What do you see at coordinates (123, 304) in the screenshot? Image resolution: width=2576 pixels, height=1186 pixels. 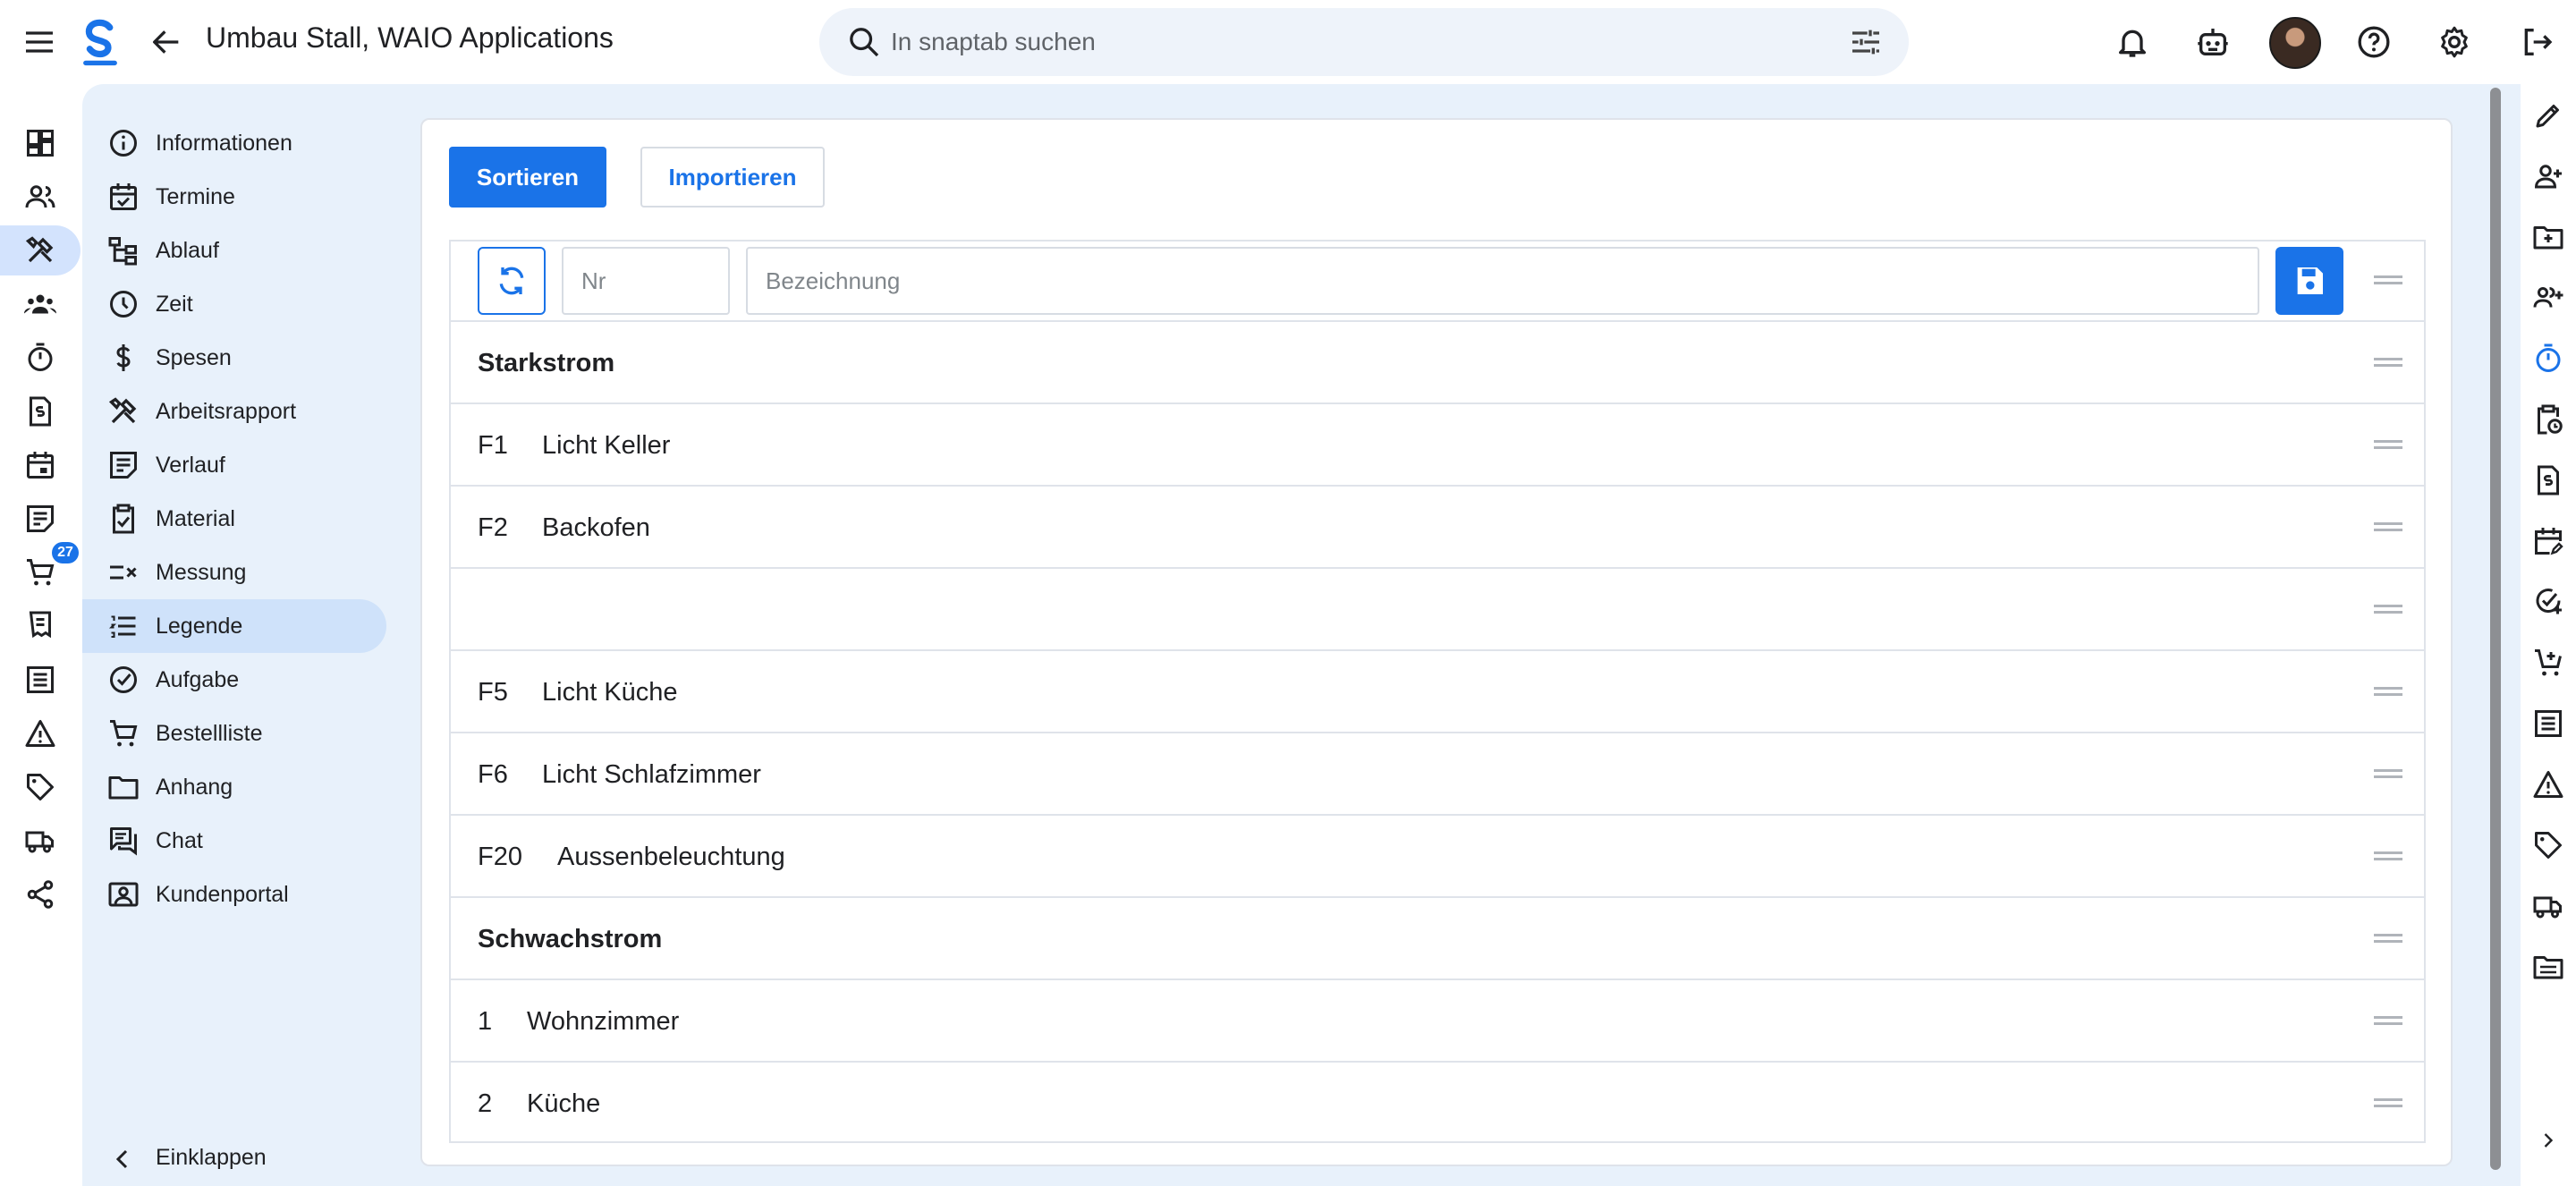 I see `clock-icon` at bounding box center [123, 304].